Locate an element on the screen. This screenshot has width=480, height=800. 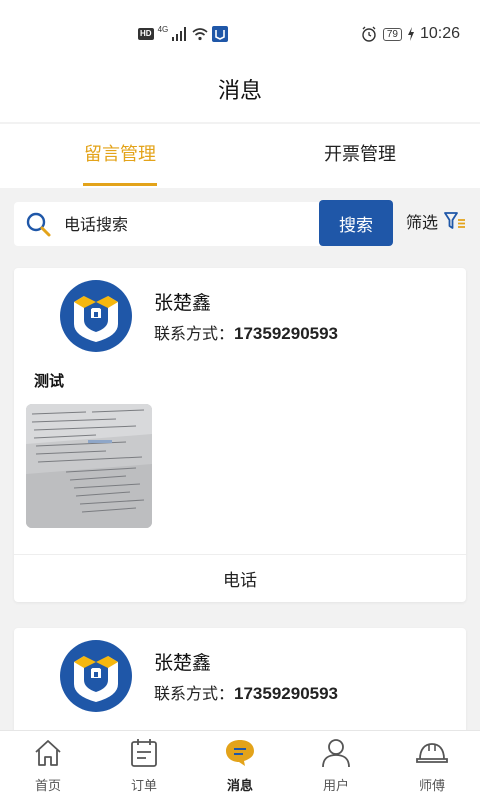
order-icon is located at coordinates (144, 753).